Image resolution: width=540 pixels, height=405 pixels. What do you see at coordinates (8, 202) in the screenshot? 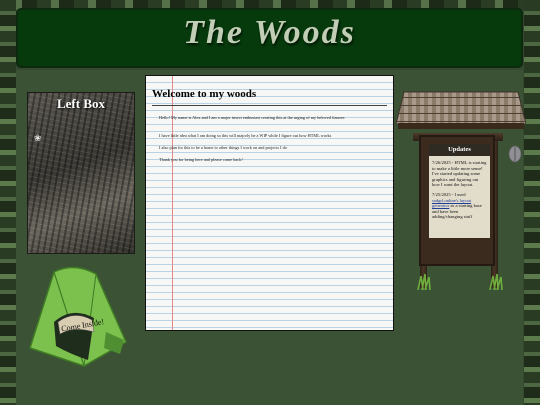
I see `forest-backdrop-left` at bounding box center [8, 202].